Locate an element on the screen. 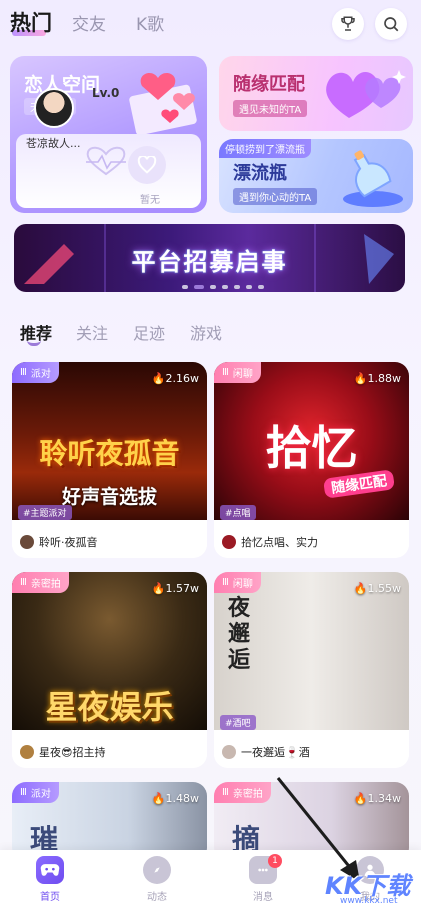 This screenshot has height=912, width=421. drift-bottle-title: 漂流瓶 is located at coordinates (260, 173).